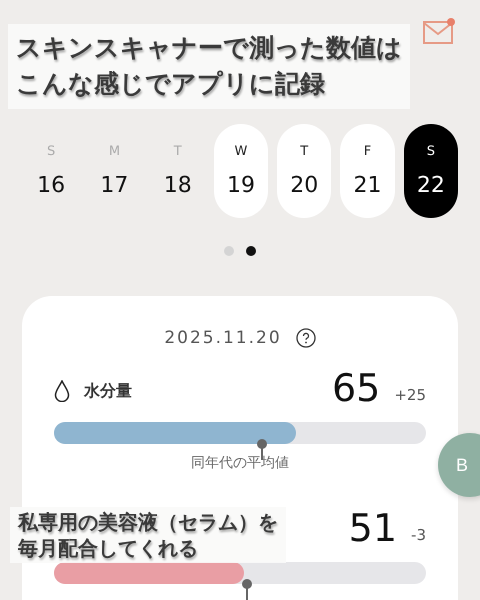 The width and height of the screenshot is (480, 600). What do you see at coordinates (51, 171) in the screenshot?
I see `day-pill: S 16` at bounding box center [51, 171].